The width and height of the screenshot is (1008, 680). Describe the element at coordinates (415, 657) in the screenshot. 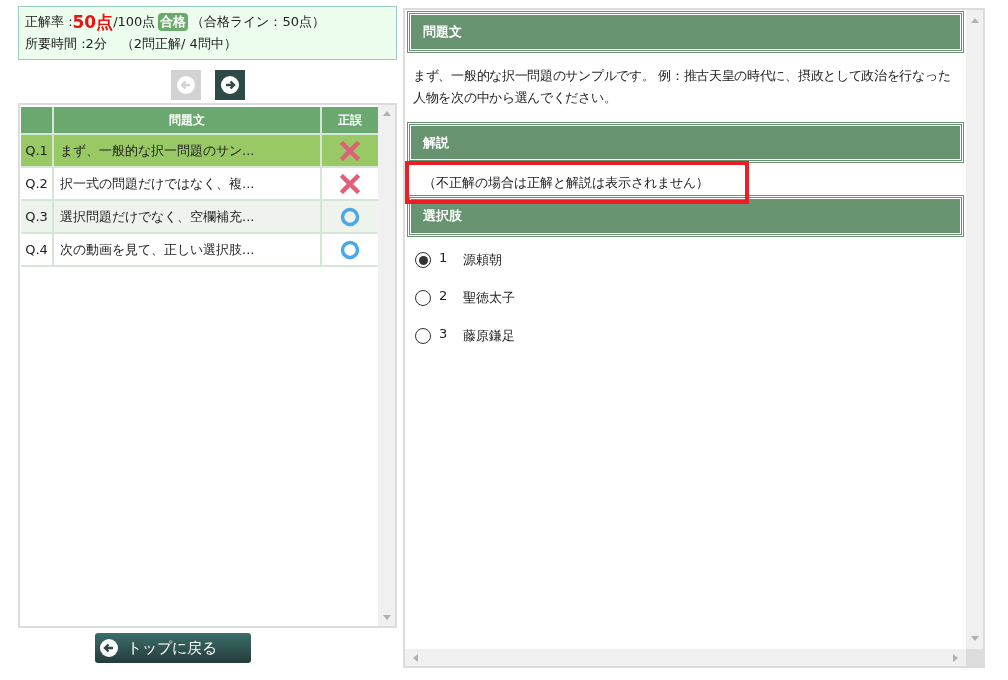

I see `scroll-left-icon` at that location.